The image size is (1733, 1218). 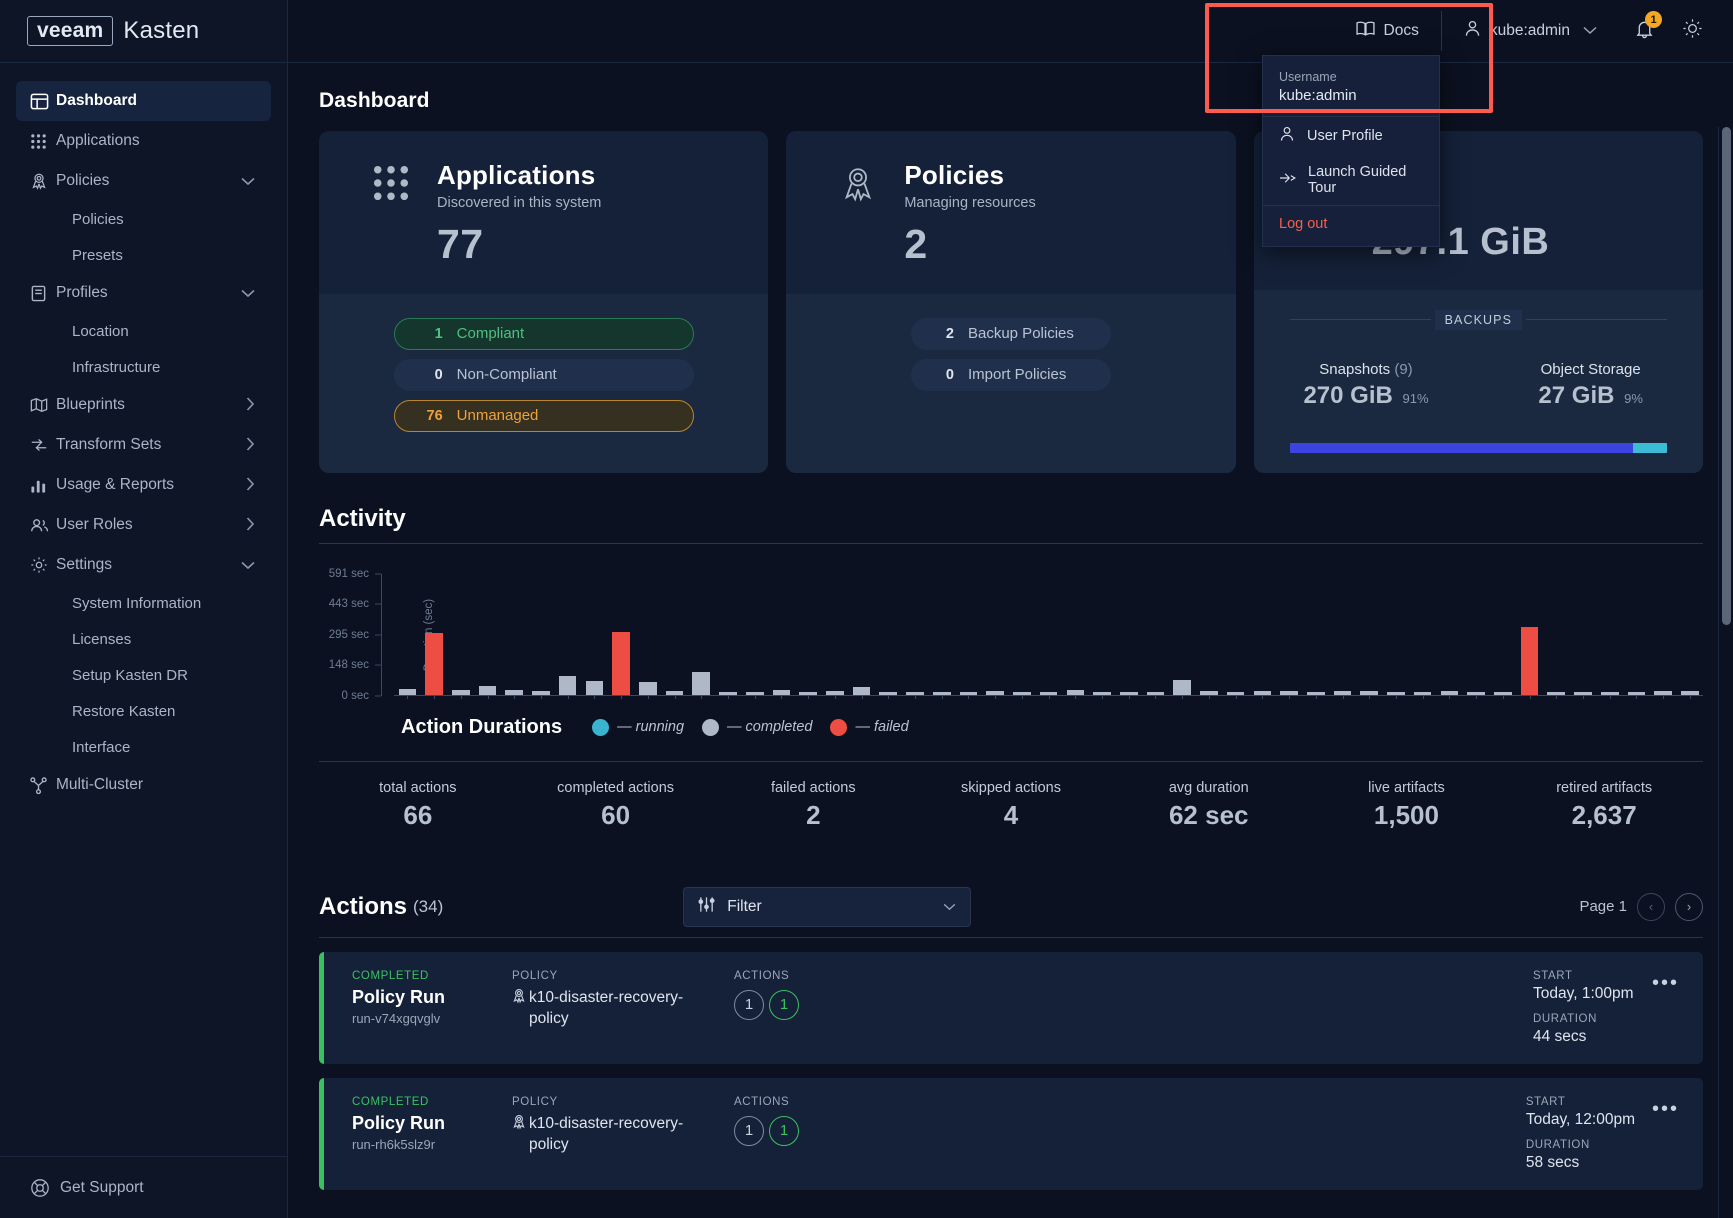 What do you see at coordinates (143, 219) in the screenshot?
I see `sidebar-subitem-policies: Policies` at bounding box center [143, 219].